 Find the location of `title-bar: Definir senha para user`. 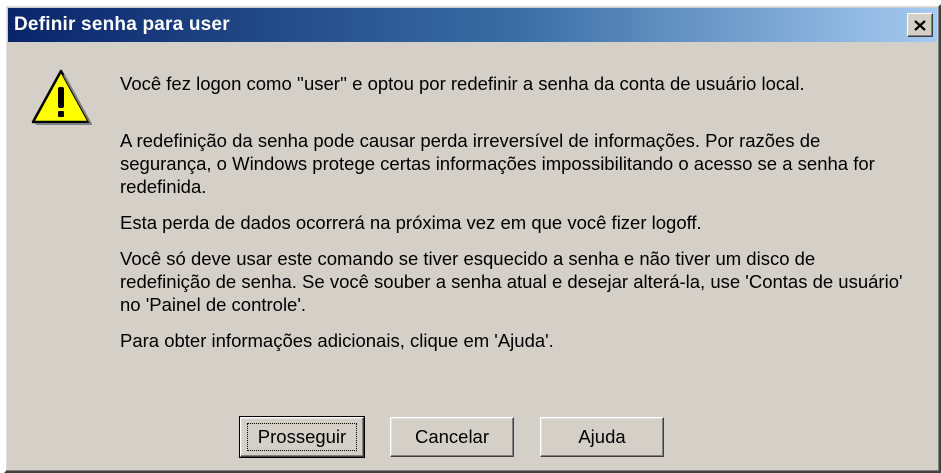

title-bar: Definir senha para user is located at coordinates (472, 25).